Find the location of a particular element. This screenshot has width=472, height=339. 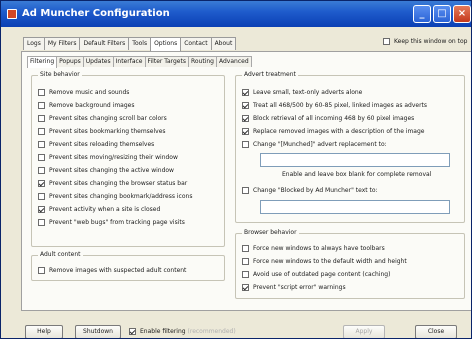

maximize-icon: □ is located at coordinates (442, 14).